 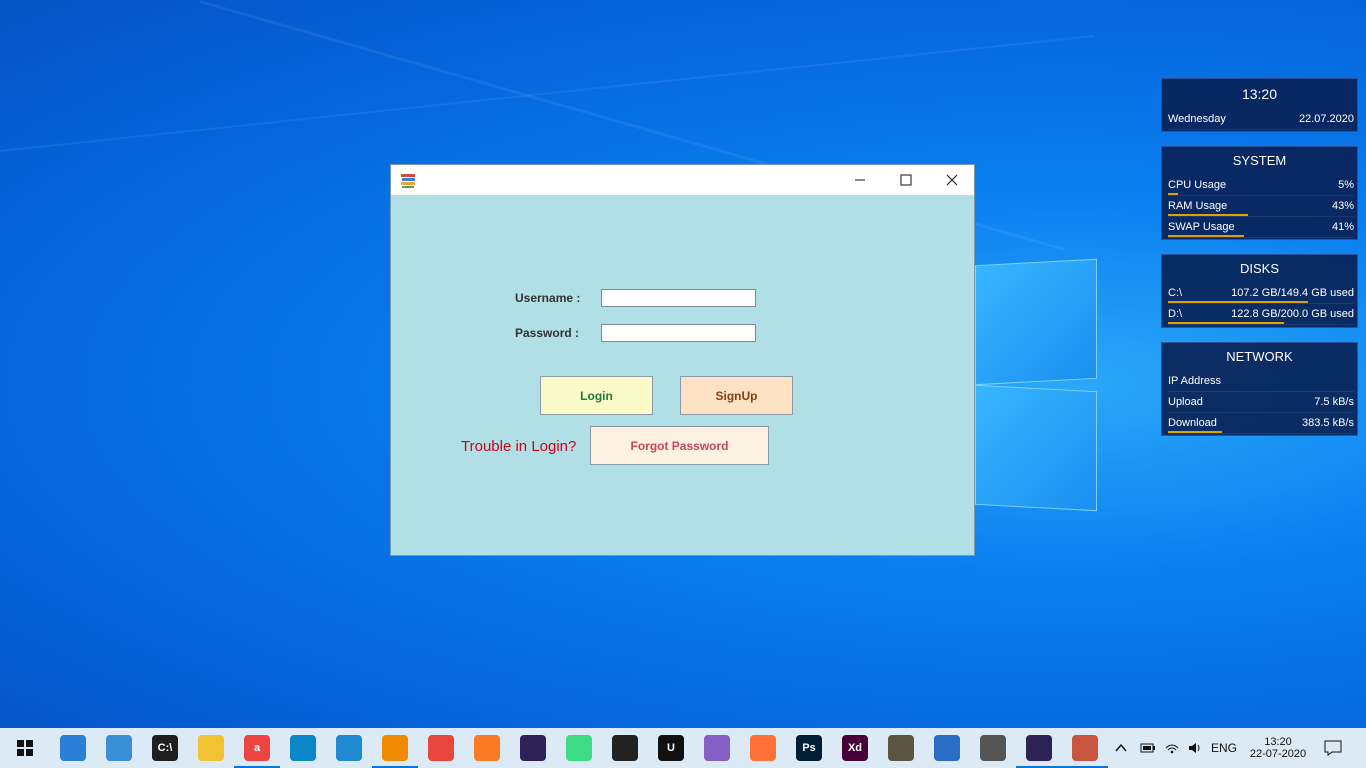 I want to click on tray-chevron-icon, so click(x=1121, y=748).